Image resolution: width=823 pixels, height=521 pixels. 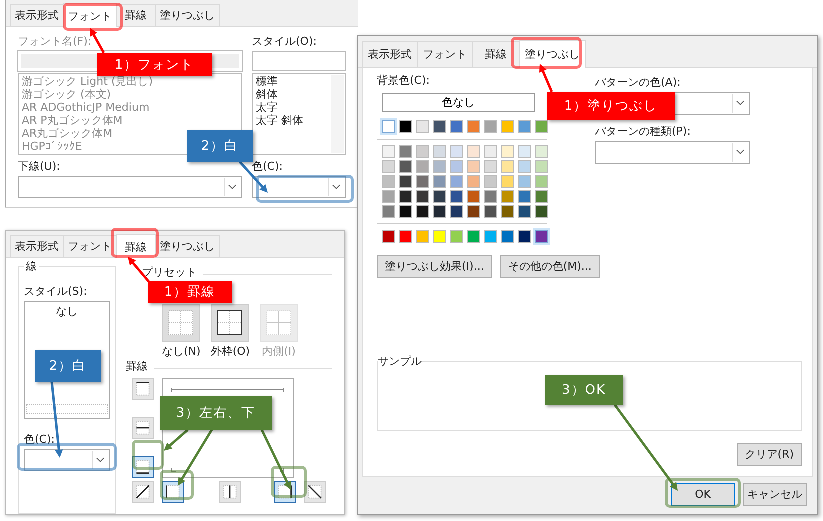 What do you see at coordinates (56, 292) in the screenshot?
I see `field-label: スタイル(S):` at bounding box center [56, 292].